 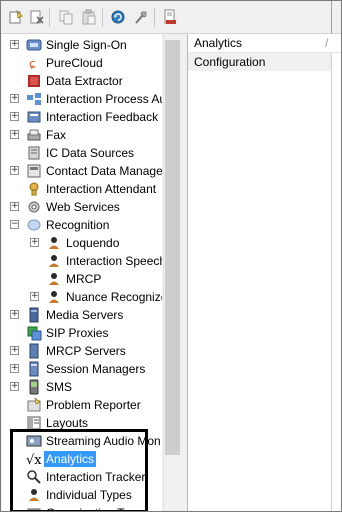 What do you see at coordinates (34, 369) in the screenshot?
I see `session-managers-icon` at bounding box center [34, 369].